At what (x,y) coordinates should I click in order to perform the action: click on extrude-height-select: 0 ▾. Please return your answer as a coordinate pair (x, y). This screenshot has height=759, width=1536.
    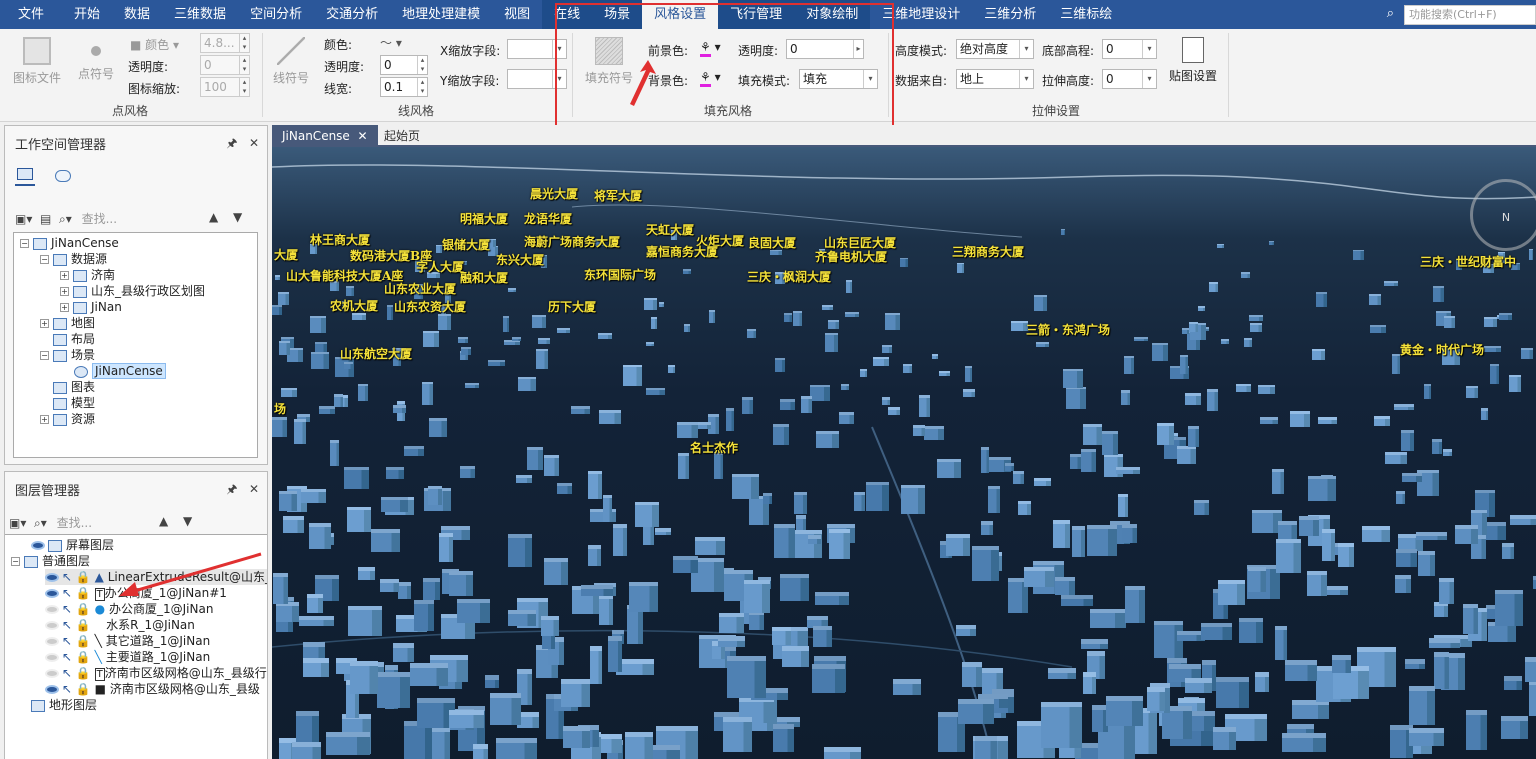
    Looking at the image, I should click on (1129, 79).